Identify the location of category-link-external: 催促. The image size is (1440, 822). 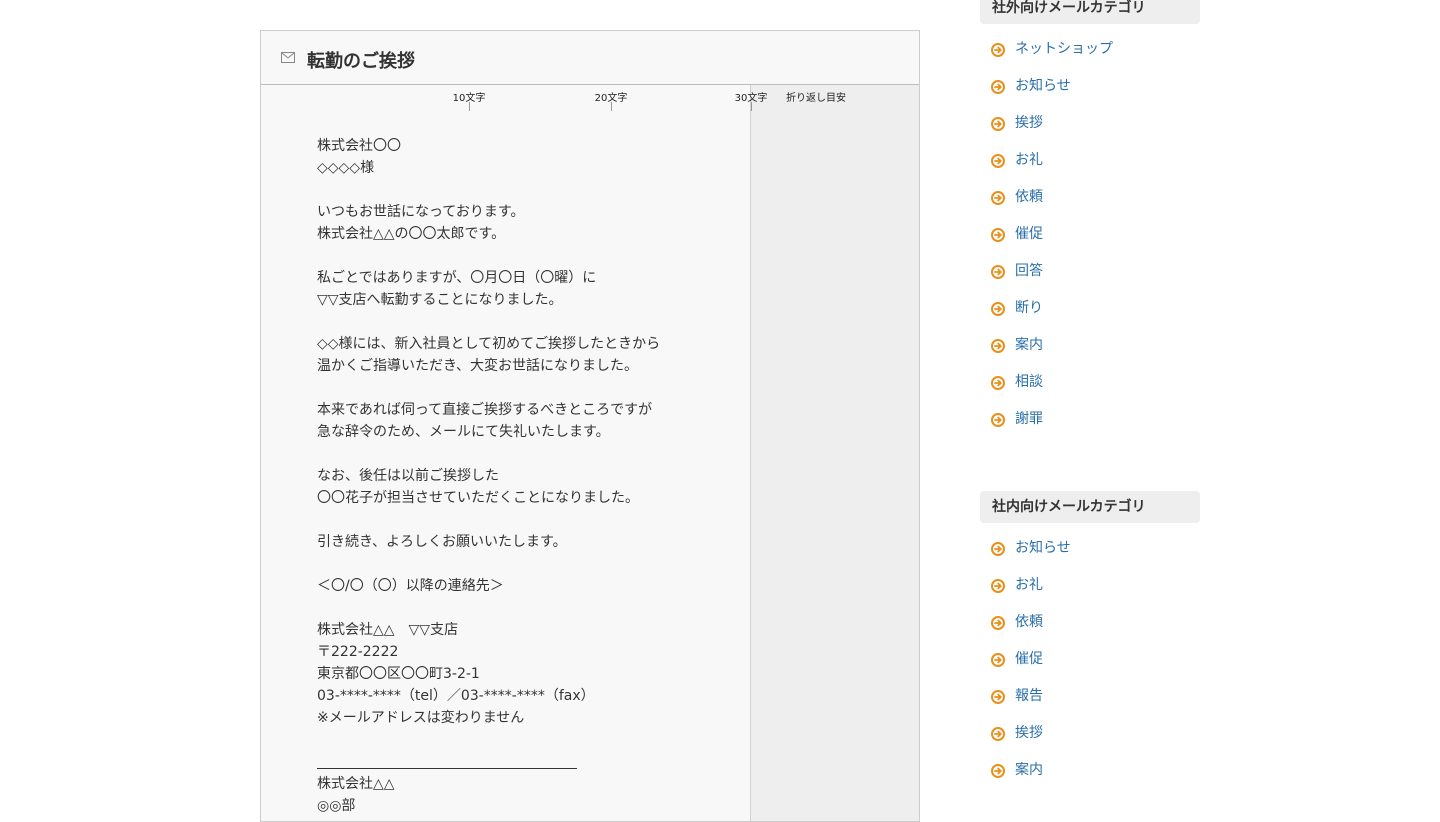
(1090, 240).